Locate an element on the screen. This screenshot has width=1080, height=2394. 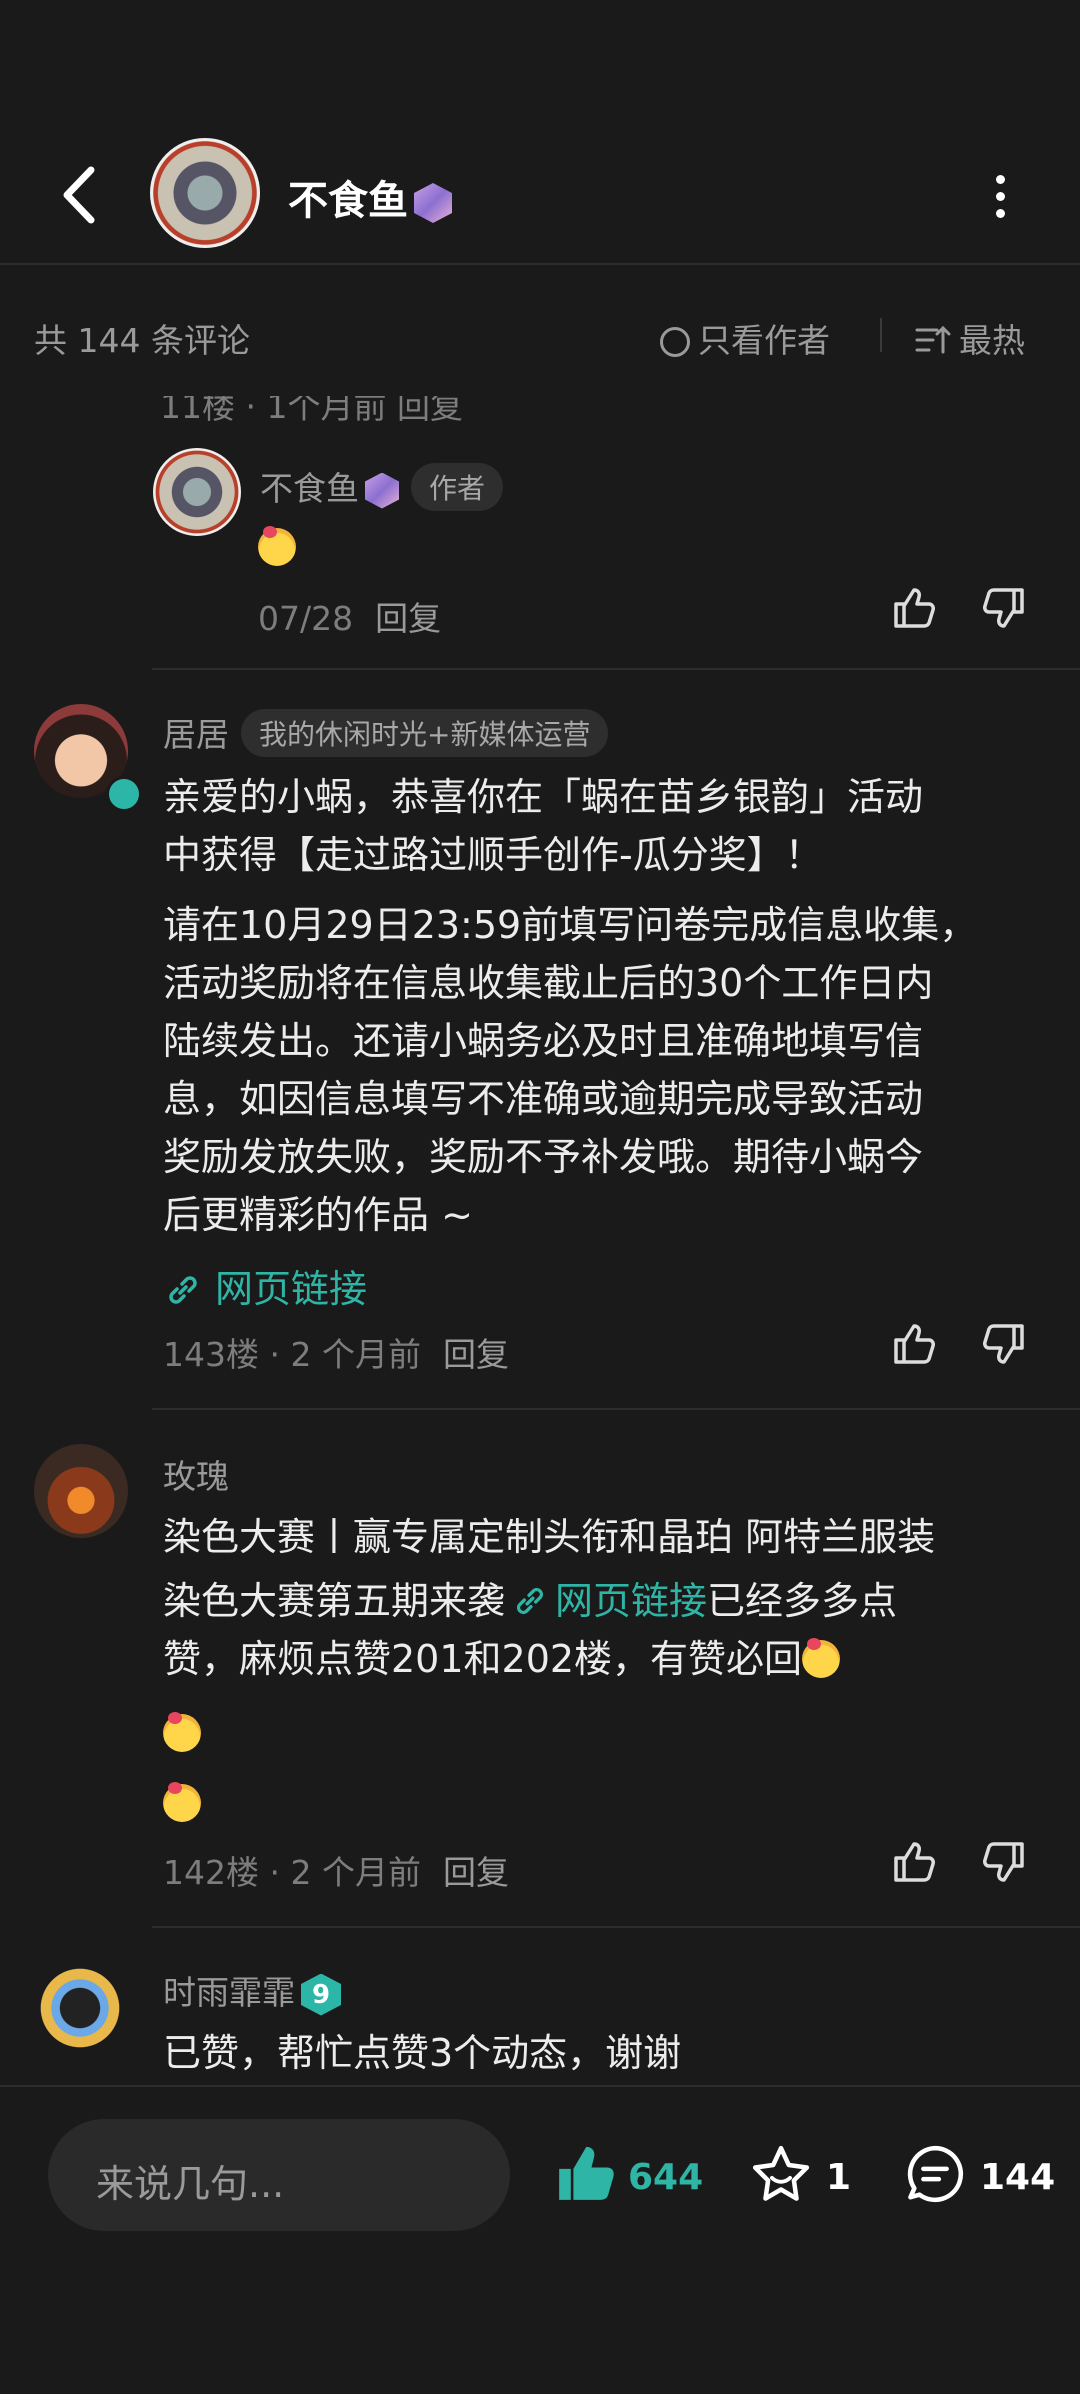
text-line: 亲爱的小蜗，恭喜你在「蜗在苗乡银韵」活动 is located at coordinates (543, 797).